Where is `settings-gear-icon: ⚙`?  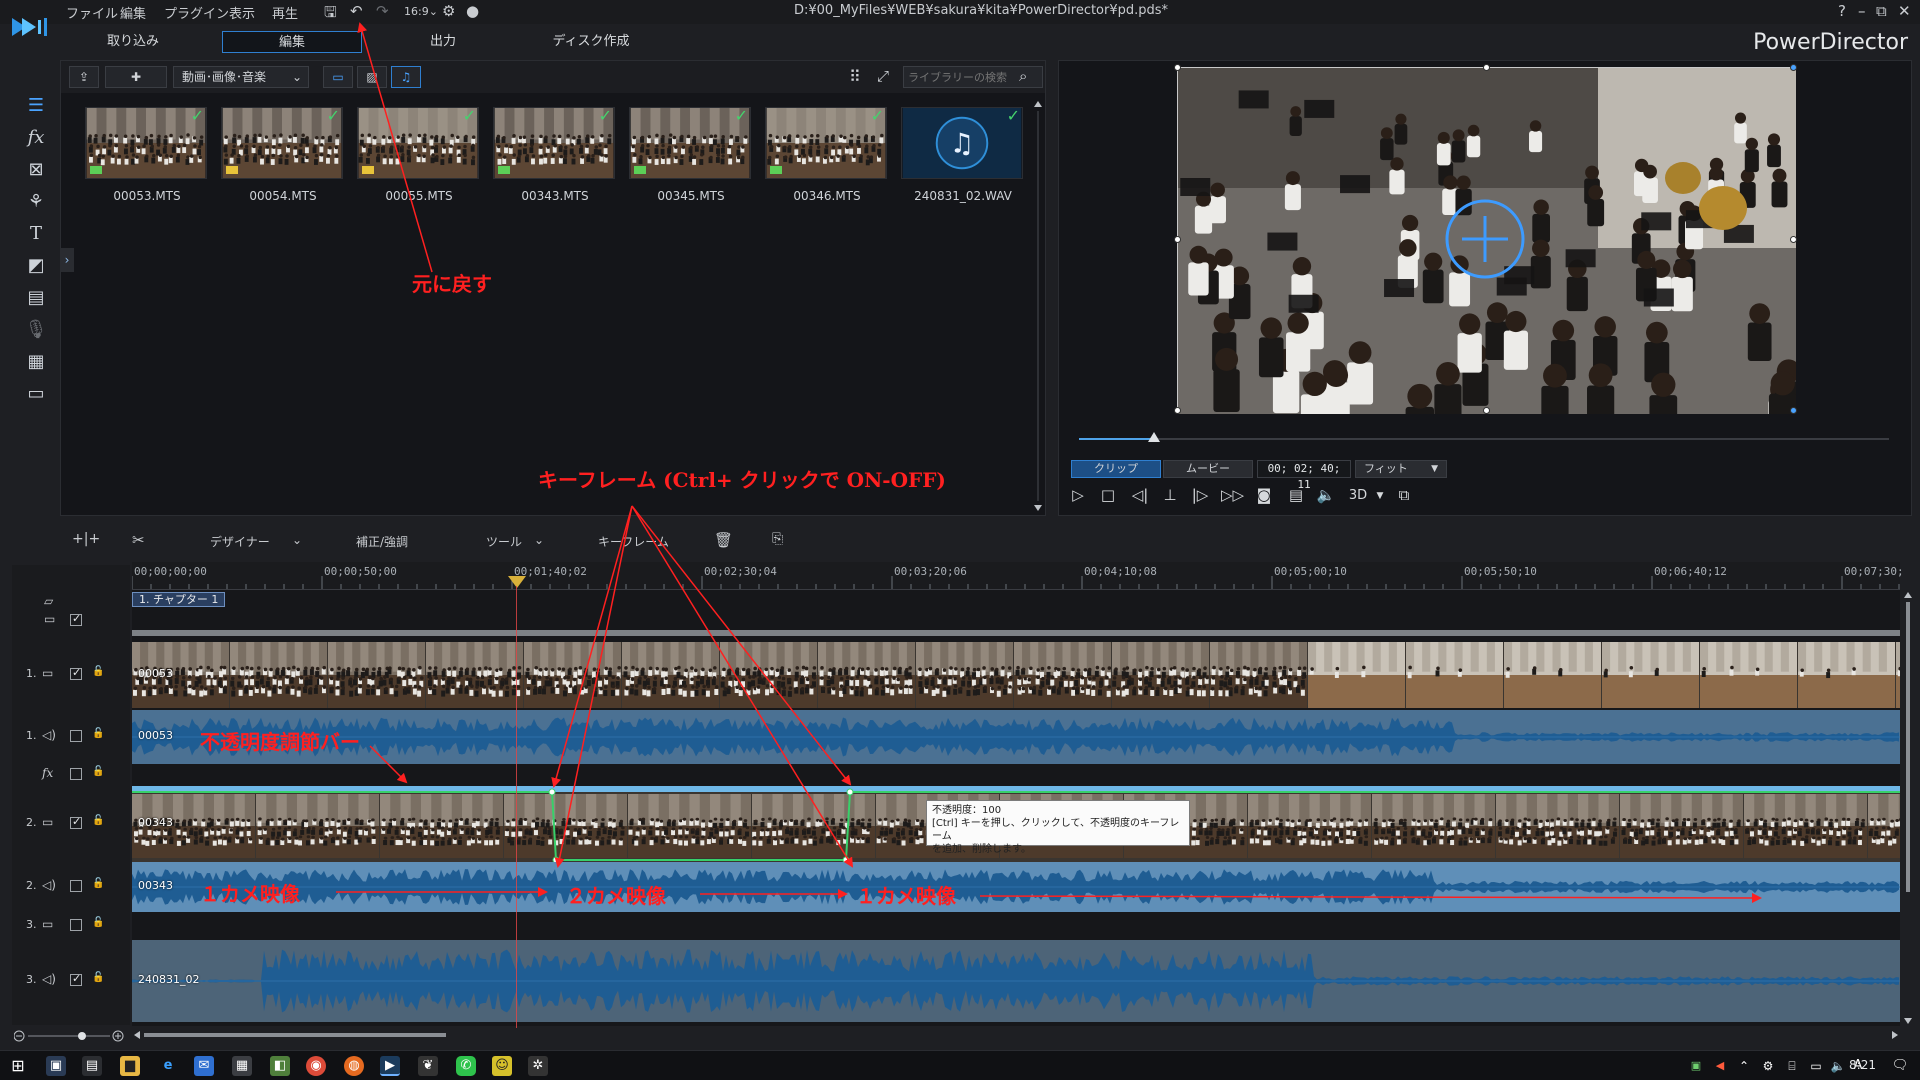 settings-gear-icon: ⚙ is located at coordinates (448, 11).